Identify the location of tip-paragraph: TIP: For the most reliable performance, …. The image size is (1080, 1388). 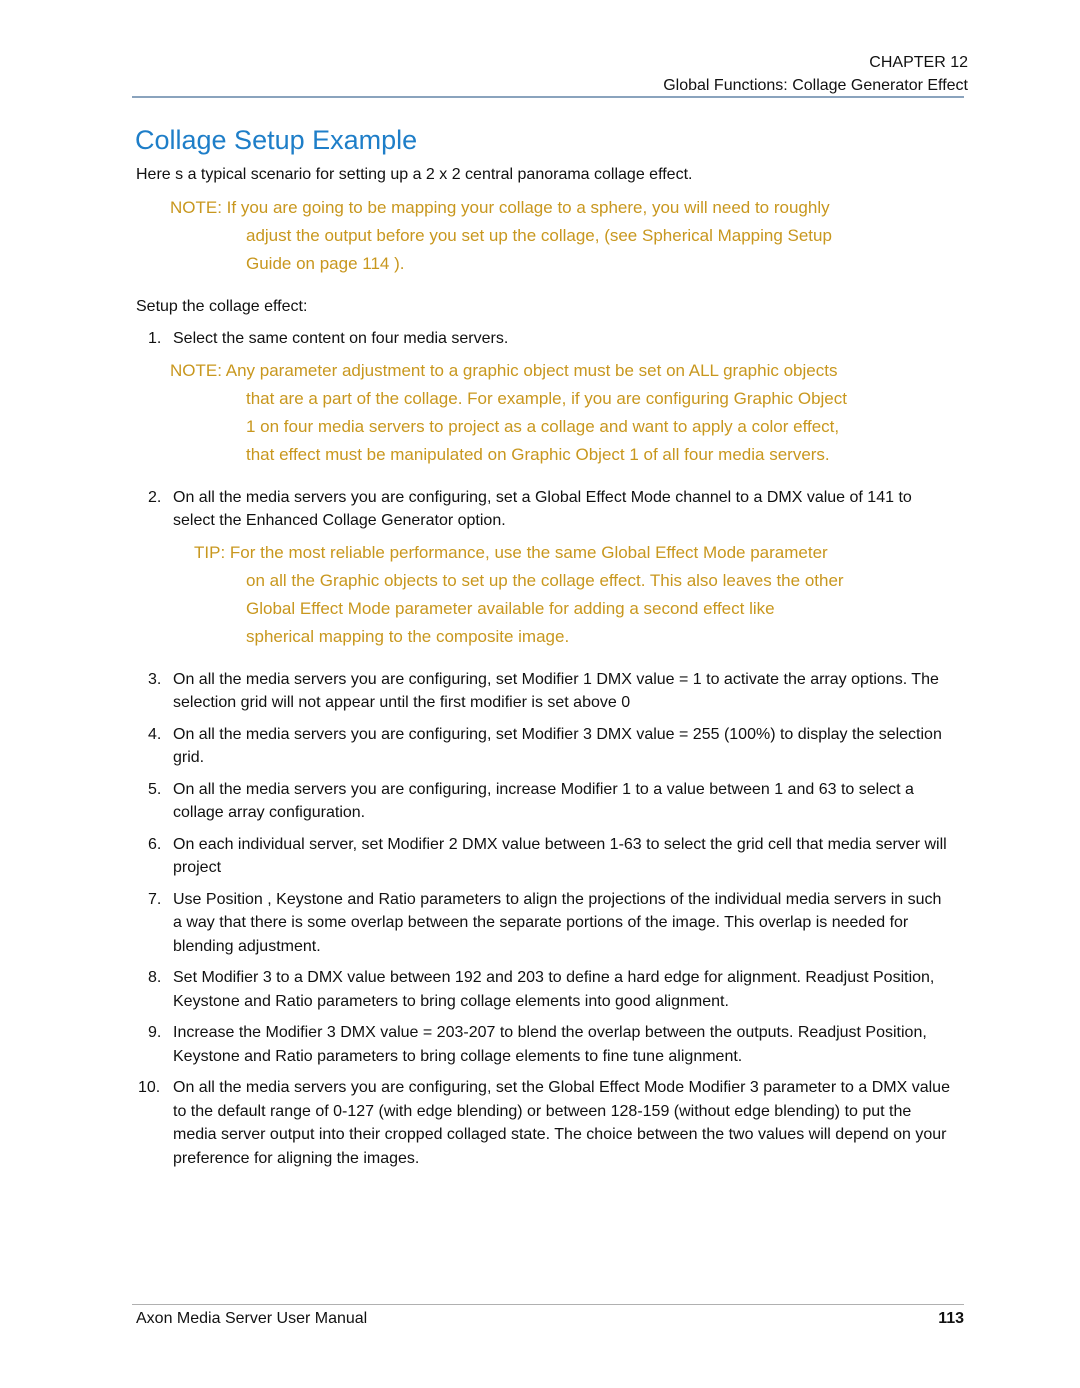
(519, 594).